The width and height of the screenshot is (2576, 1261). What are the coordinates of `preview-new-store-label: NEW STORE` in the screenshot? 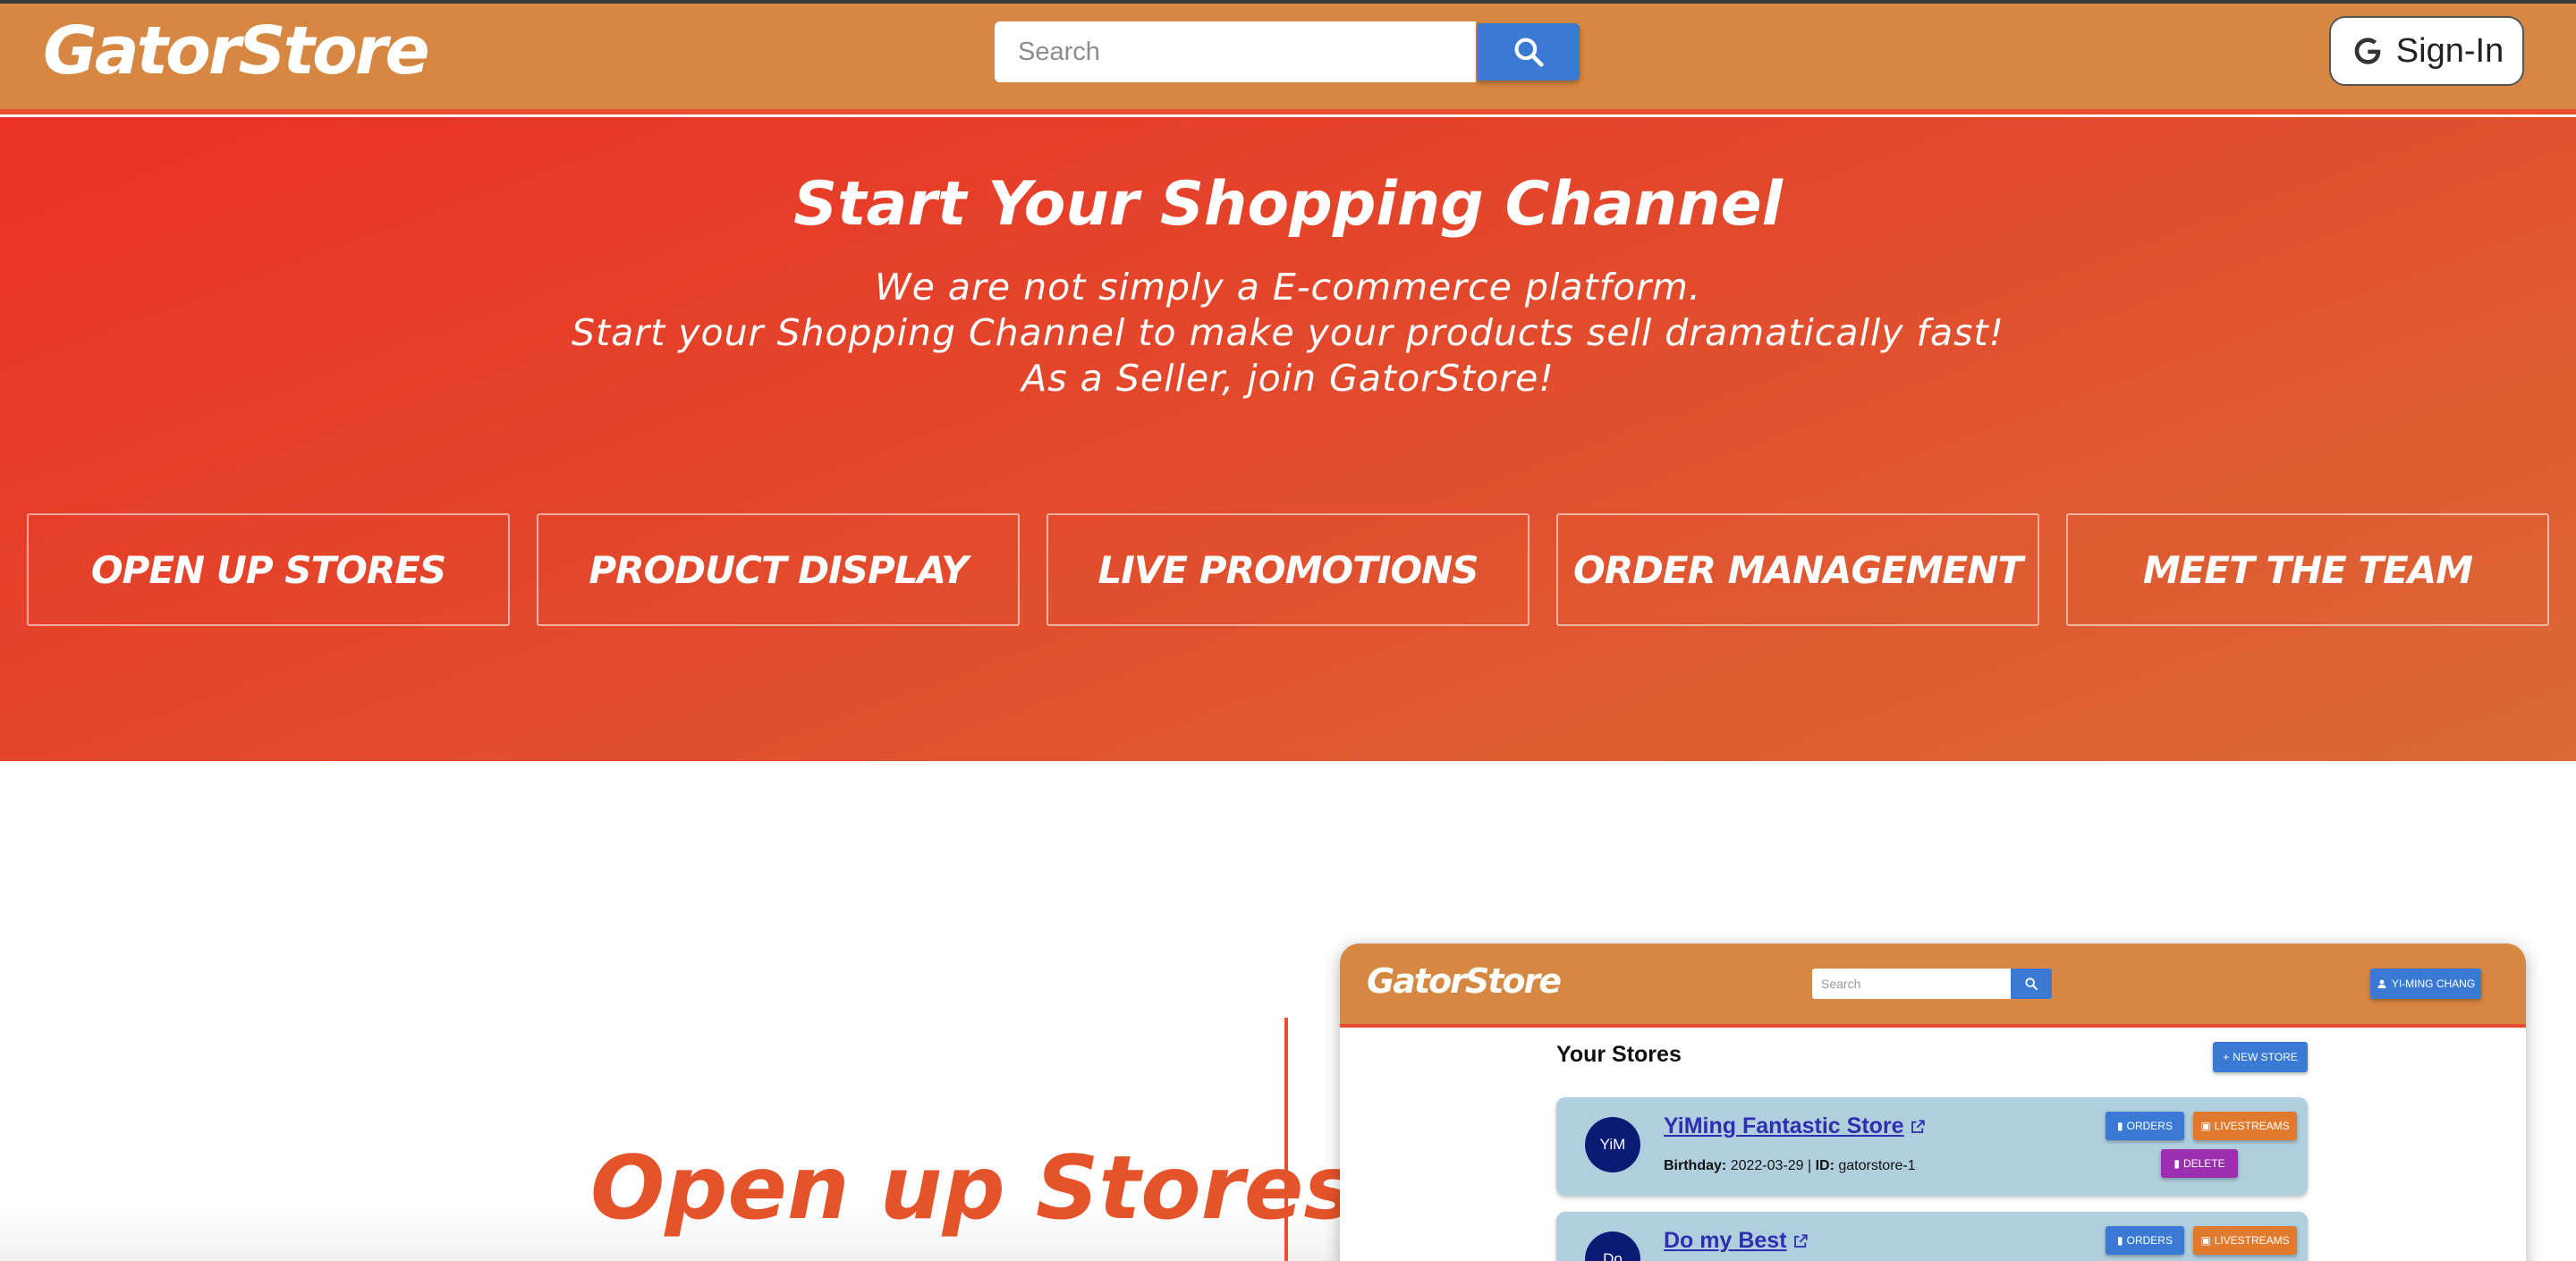 It's located at (2265, 1057).